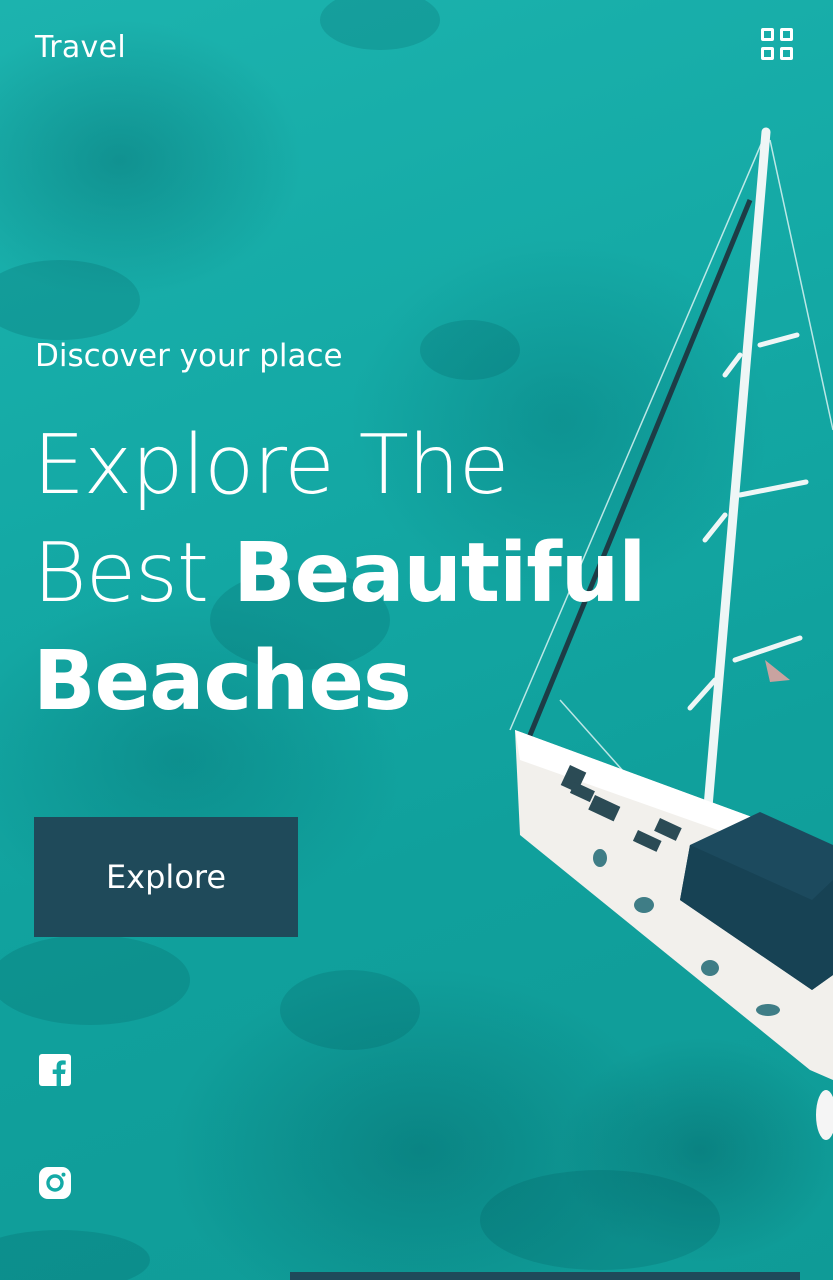  What do you see at coordinates (80, 47) in the screenshot?
I see `brand-logo: Travel` at bounding box center [80, 47].